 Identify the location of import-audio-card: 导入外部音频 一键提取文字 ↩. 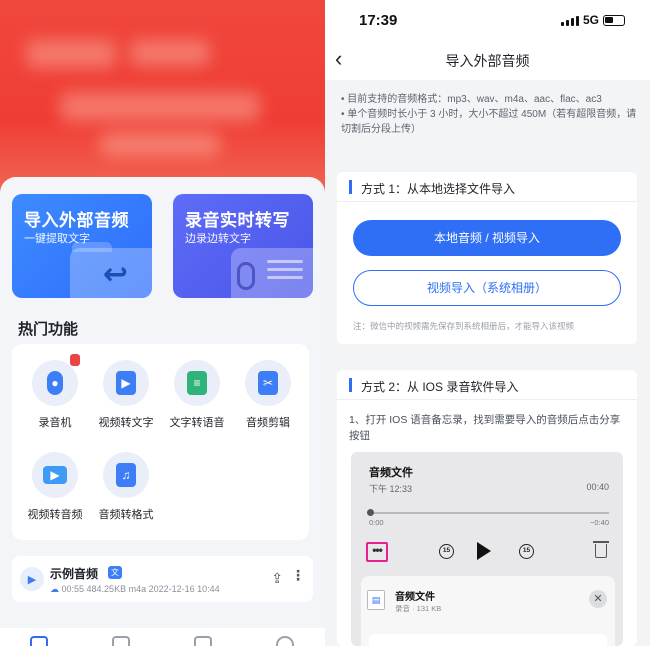
(82, 246).